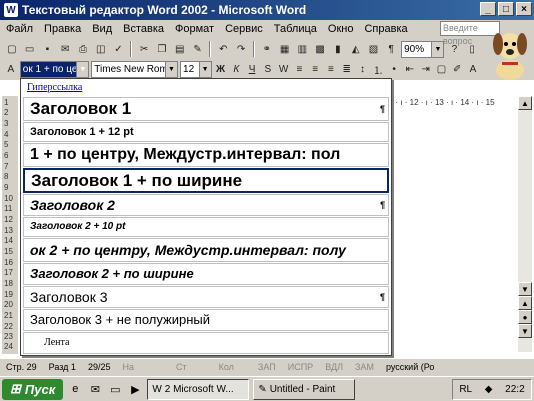 The height and width of the screenshot is (401, 534). What do you see at coordinates (223, 49) in the screenshot?
I see `undo-icon: ↶` at bounding box center [223, 49].